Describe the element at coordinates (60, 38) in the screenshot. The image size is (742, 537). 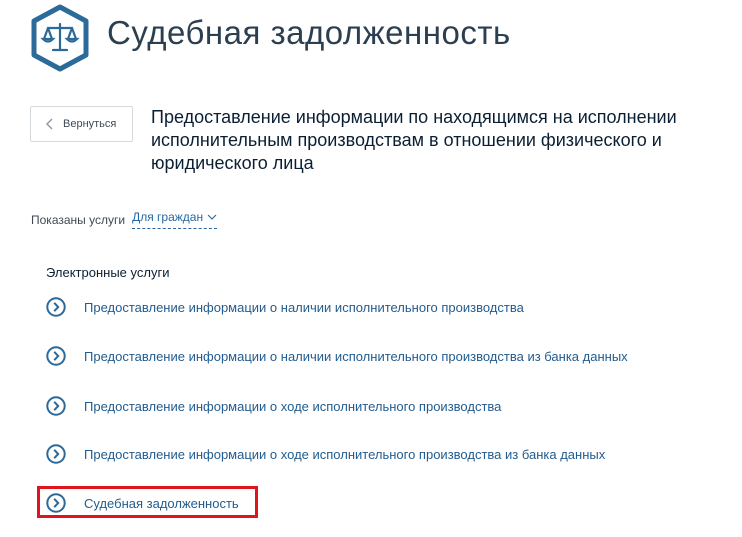
I see `scales-of-justice-icon` at that location.